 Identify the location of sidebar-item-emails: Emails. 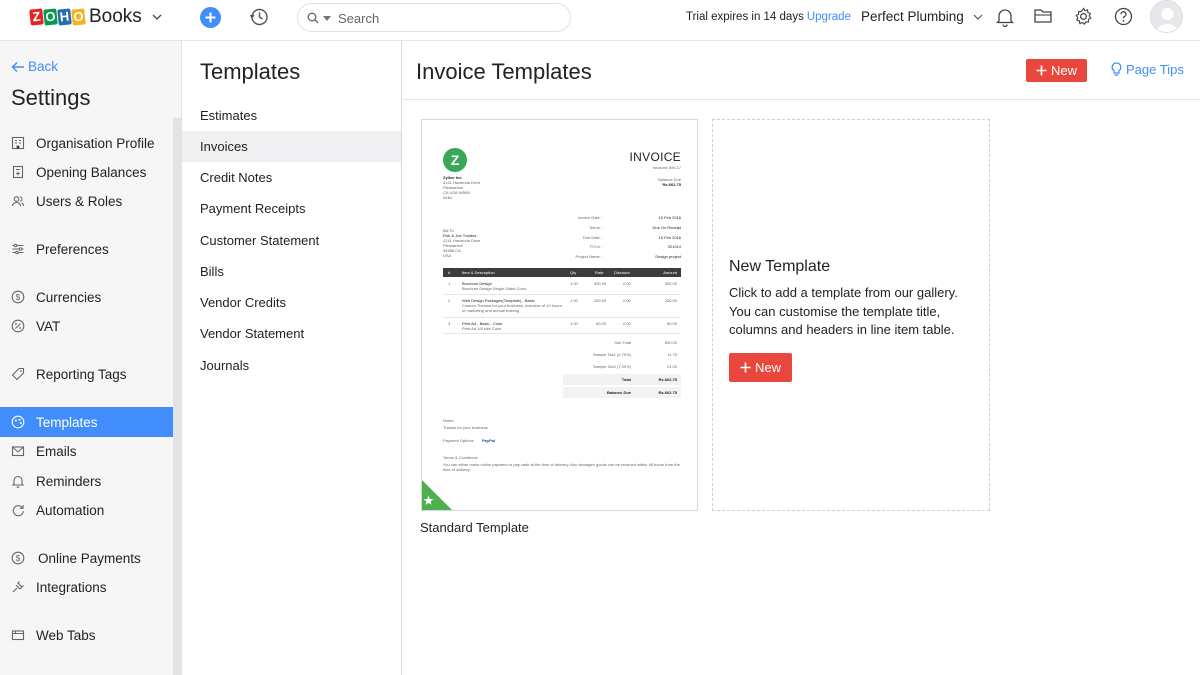
(87, 451).